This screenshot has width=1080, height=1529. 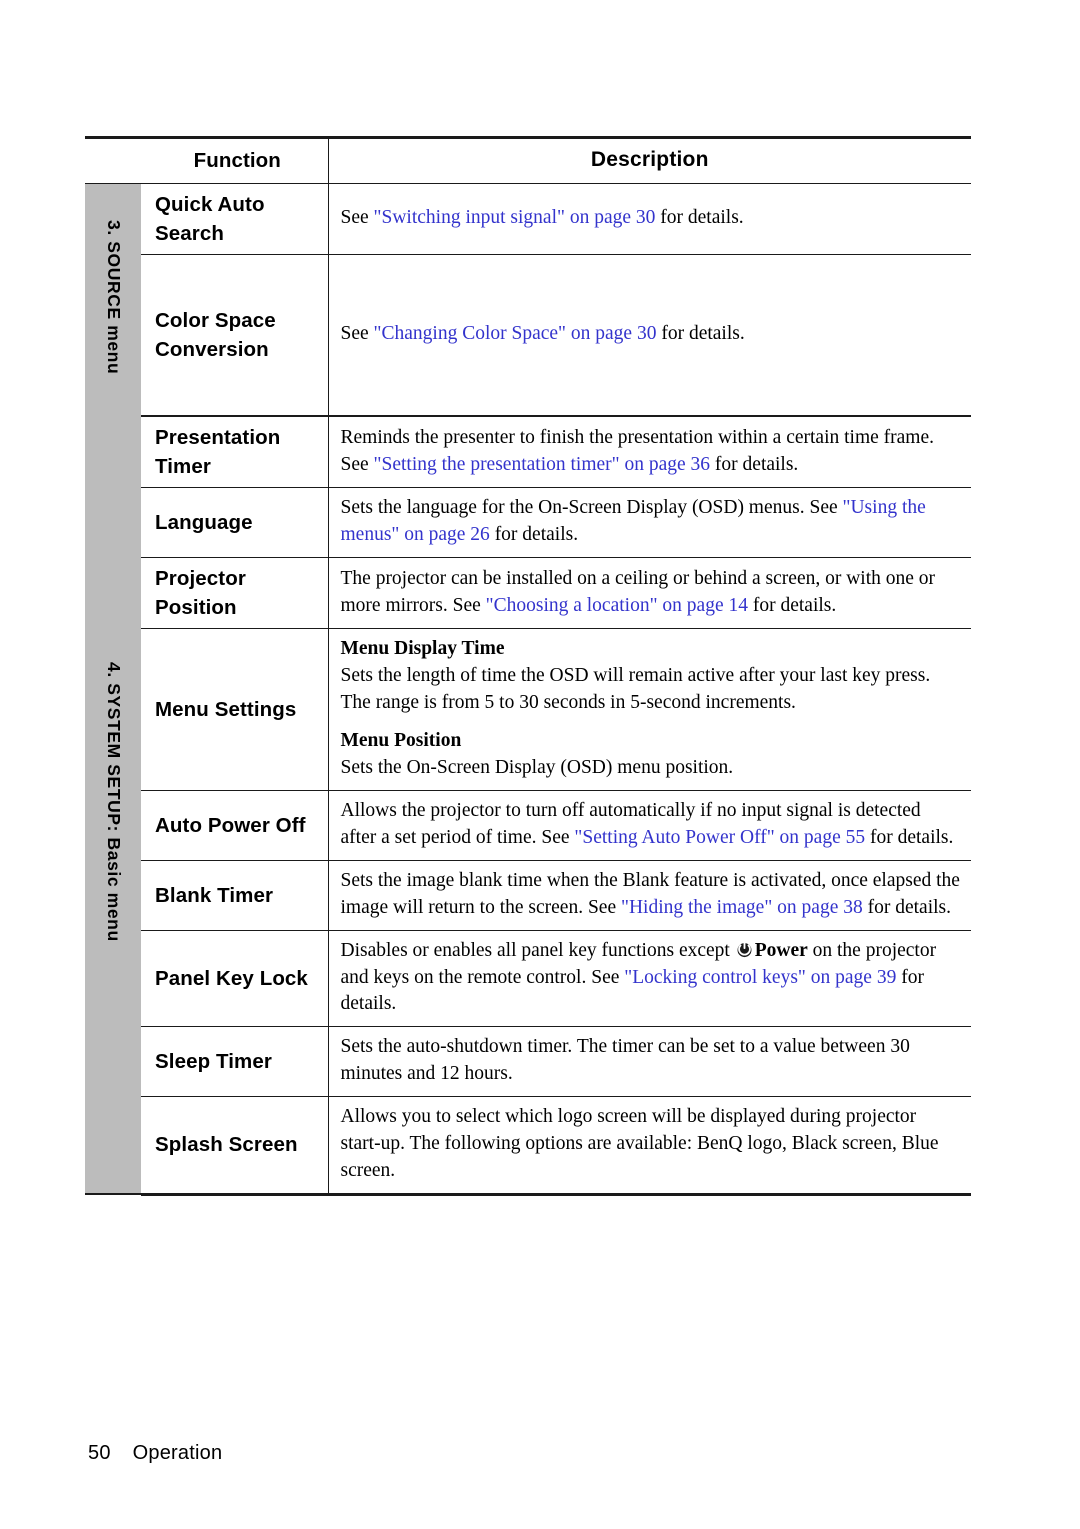 I want to click on cross-reference-link: "Changing Color Space" on page 30, so click(x=515, y=333).